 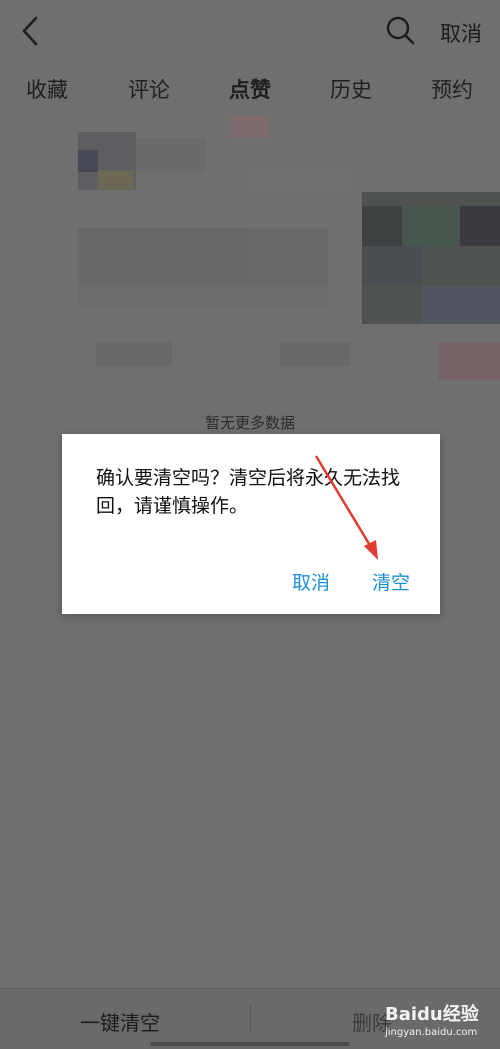 What do you see at coordinates (351, 89) in the screenshot?
I see `tab-history: 历史` at bounding box center [351, 89].